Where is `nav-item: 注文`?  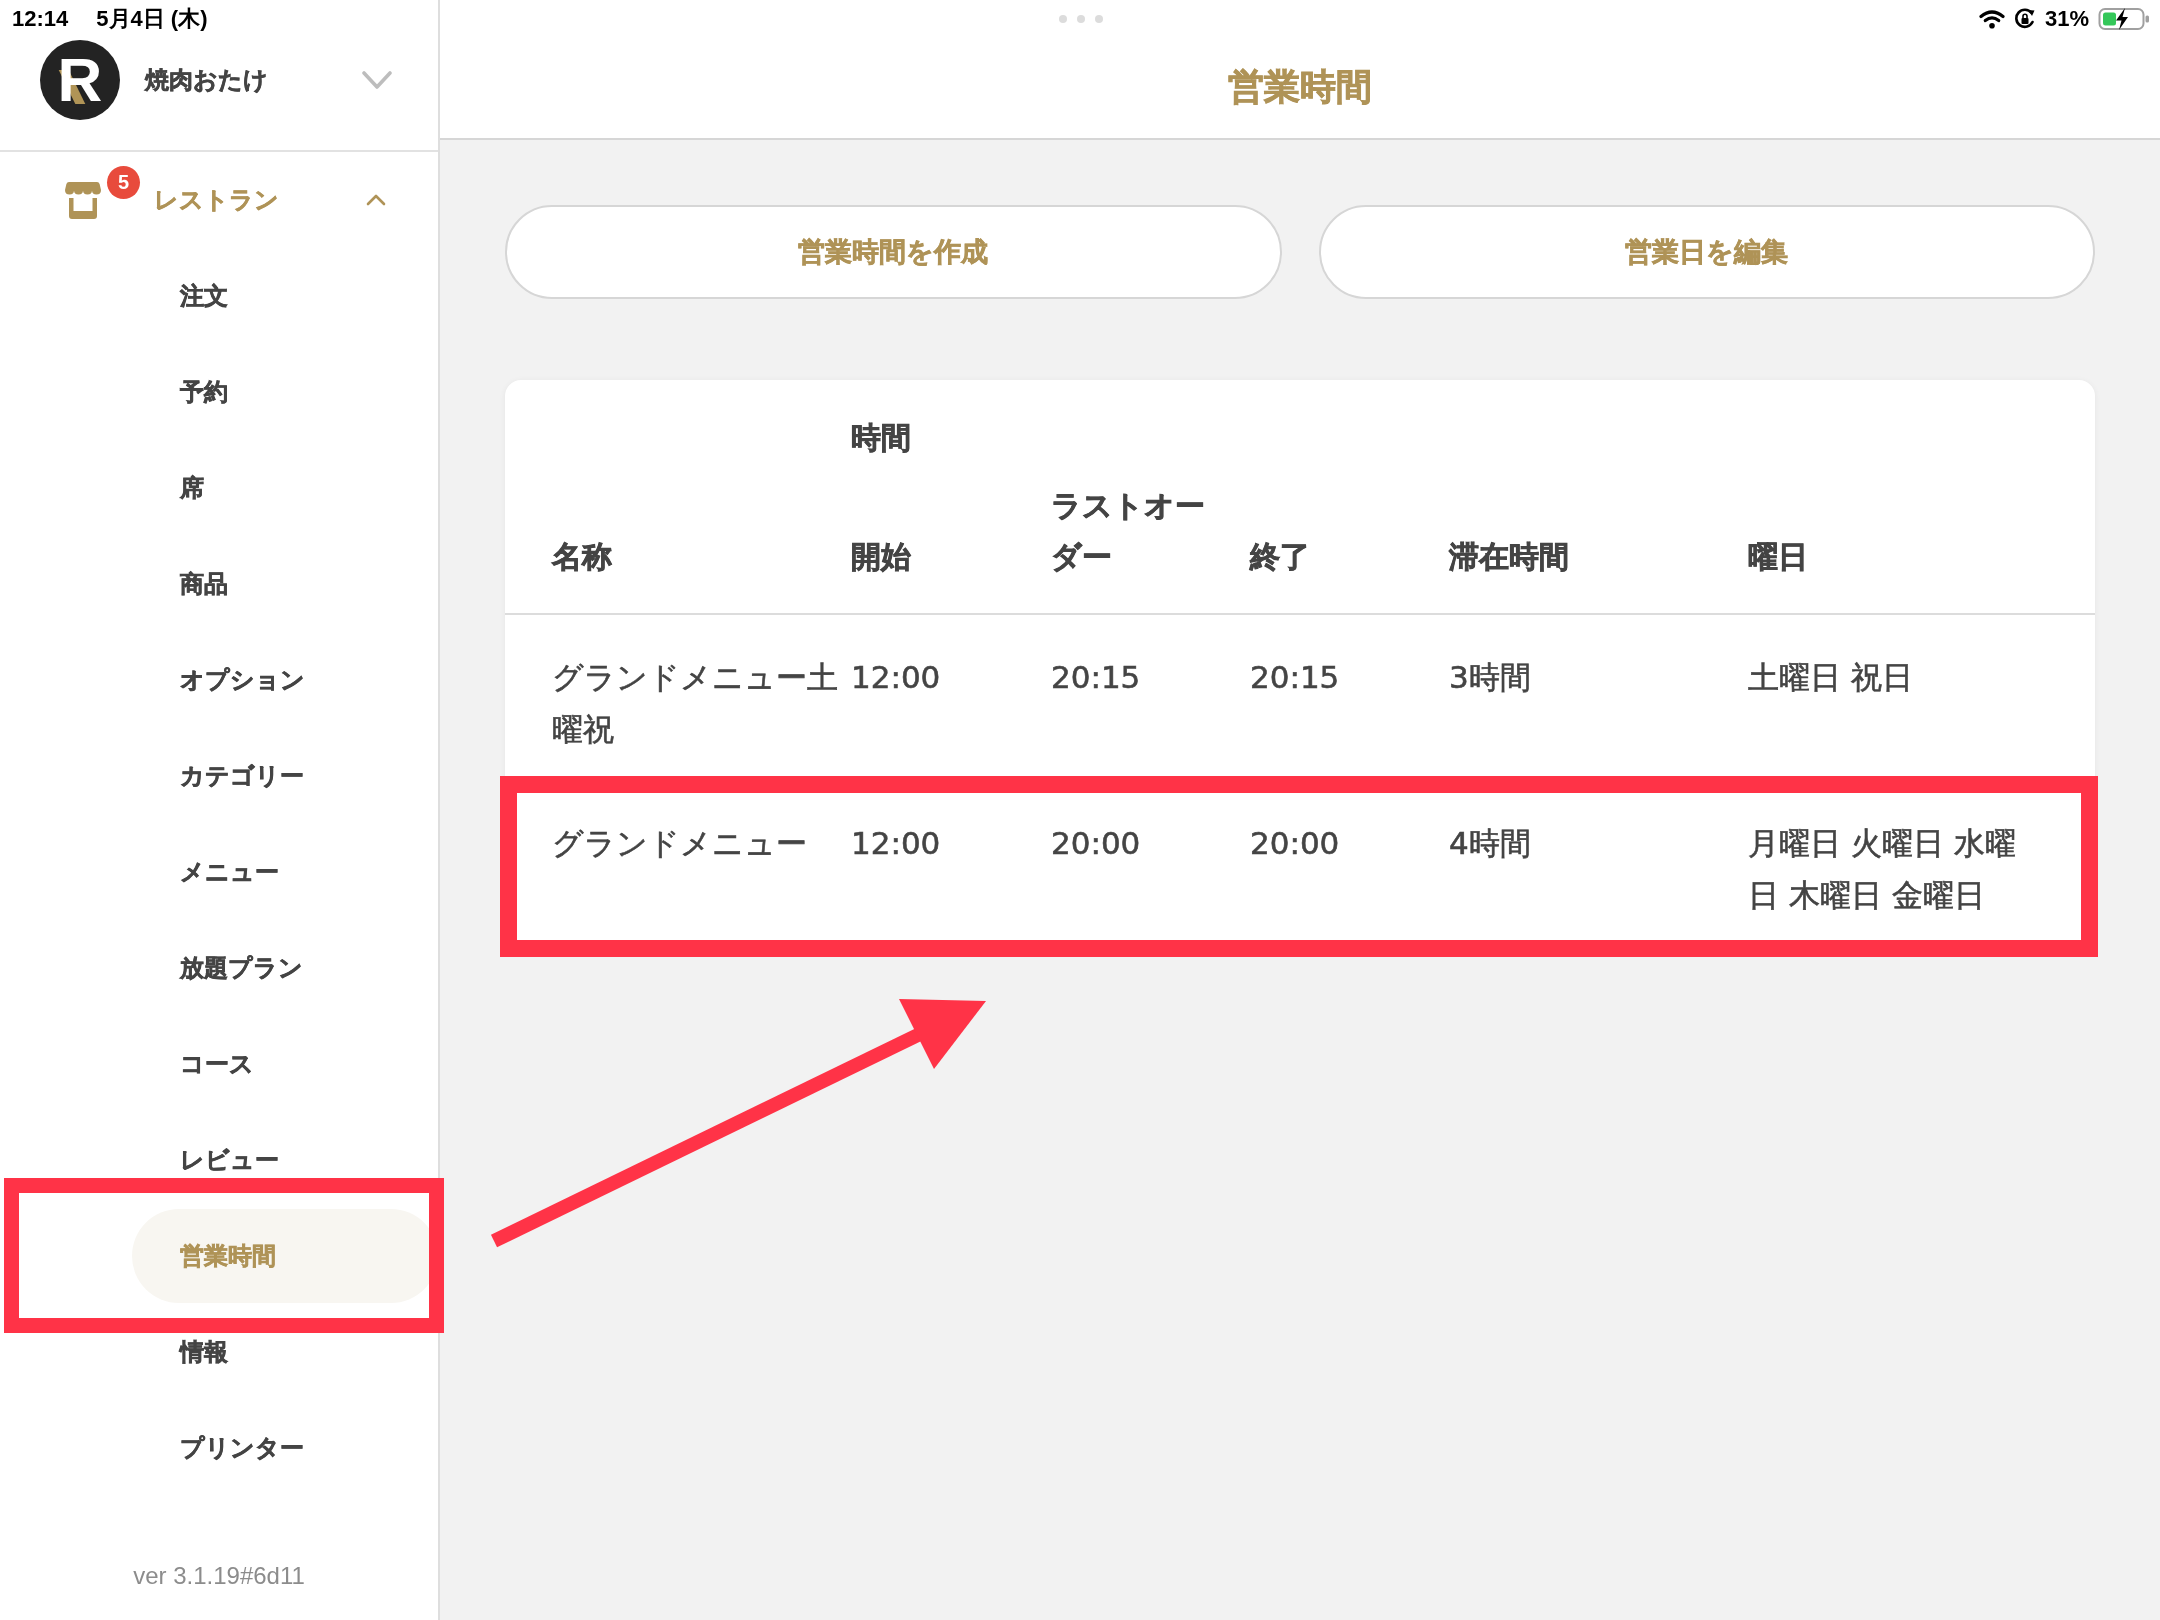 nav-item: 注文 is located at coordinates (285, 296).